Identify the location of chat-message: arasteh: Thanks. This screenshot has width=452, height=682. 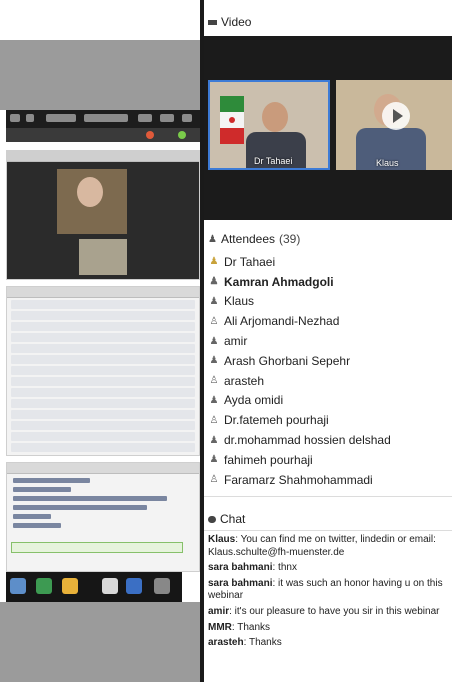
(245, 643).